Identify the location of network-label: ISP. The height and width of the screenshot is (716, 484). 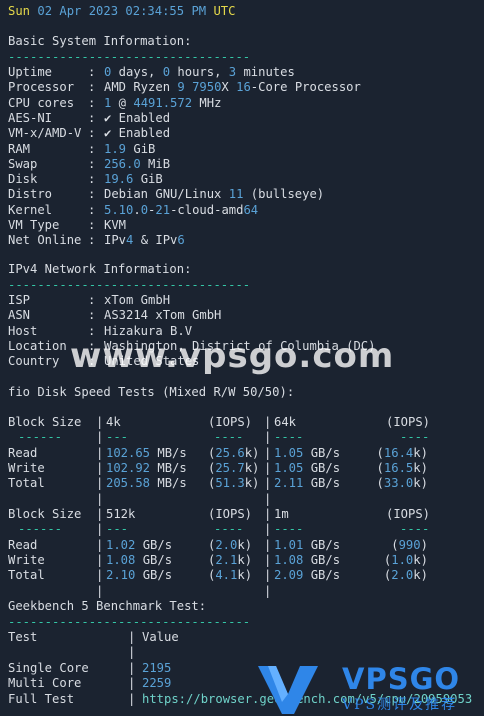
(19, 300).